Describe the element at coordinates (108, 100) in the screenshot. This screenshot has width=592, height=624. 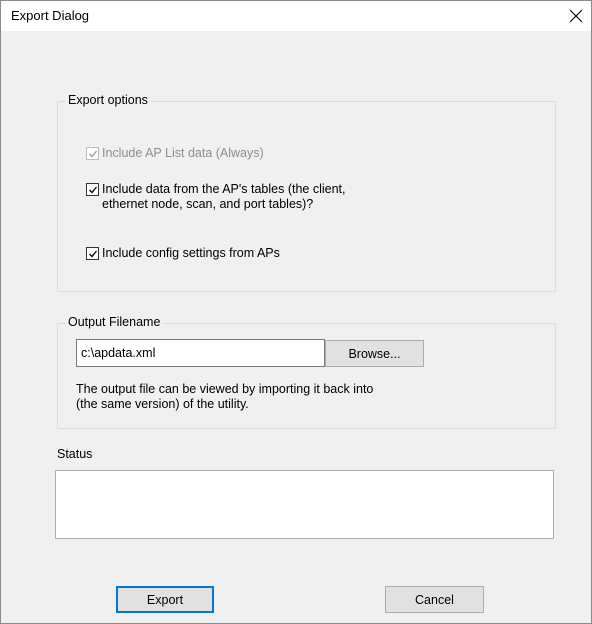
I see `export-options-legend: Export options` at that location.